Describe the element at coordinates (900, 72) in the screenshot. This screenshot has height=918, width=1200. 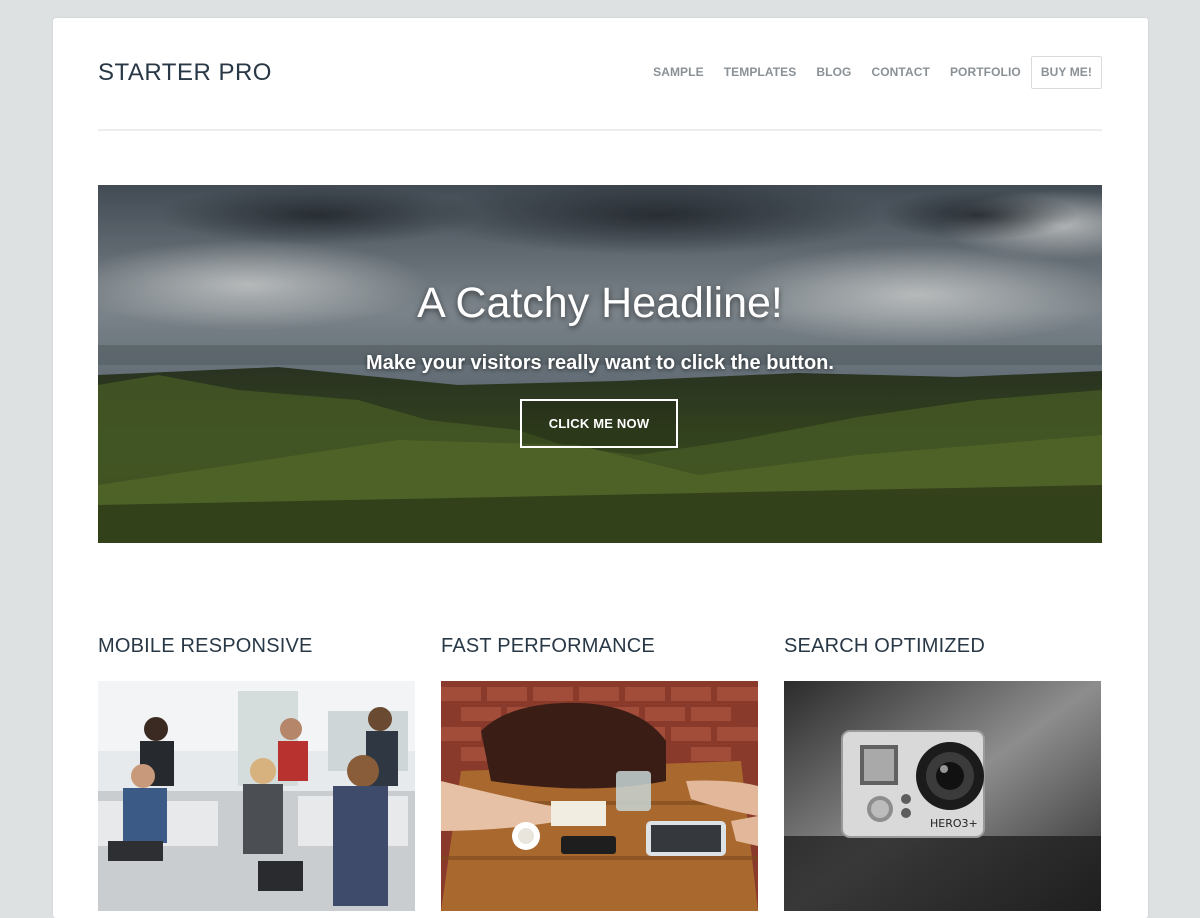
I see `nav-item-contact: CONTACT` at that location.